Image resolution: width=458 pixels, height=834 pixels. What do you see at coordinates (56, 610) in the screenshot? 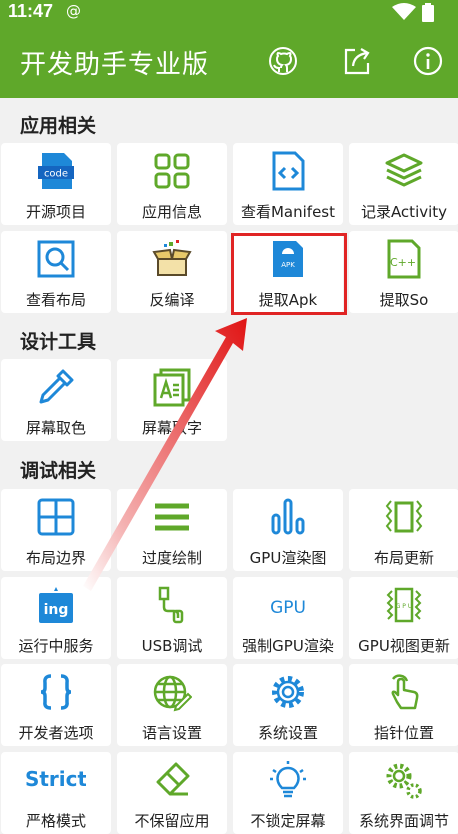
I see `ing-icon-text: ing` at bounding box center [56, 610].